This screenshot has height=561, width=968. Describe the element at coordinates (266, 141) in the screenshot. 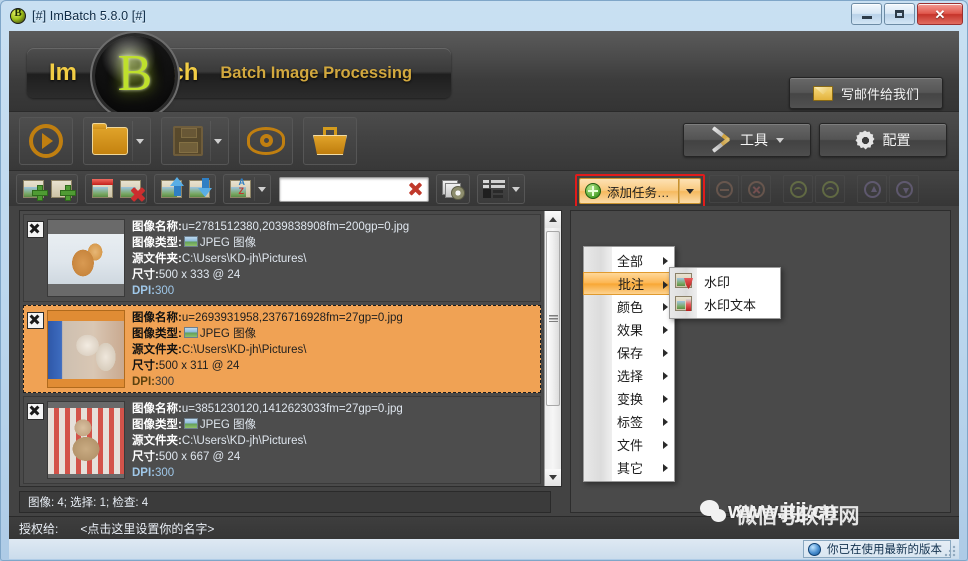

I see `preview-button` at that location.